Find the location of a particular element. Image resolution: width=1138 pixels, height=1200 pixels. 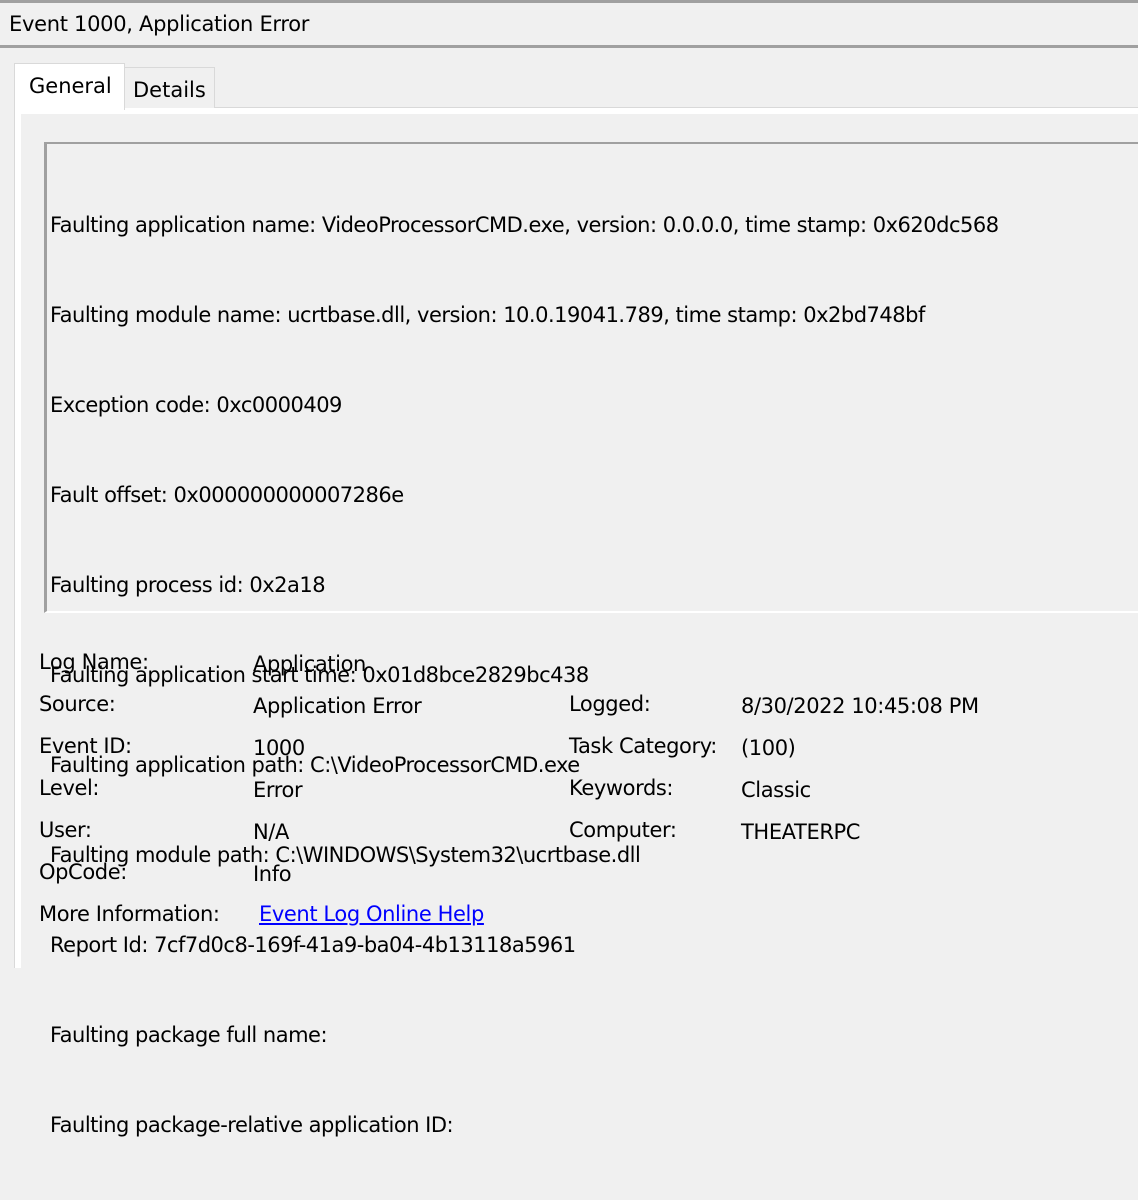

tab-general-label: General is located at coordinates (70, 86).